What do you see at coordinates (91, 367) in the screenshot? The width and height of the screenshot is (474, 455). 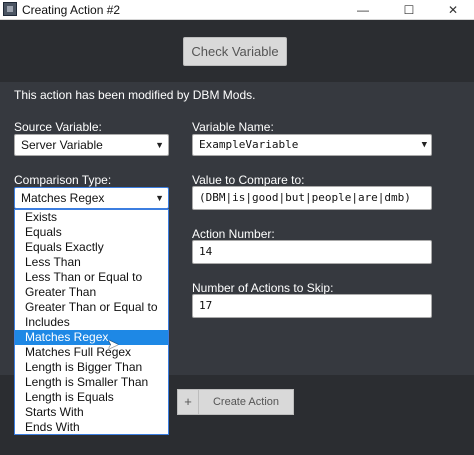 I see `dropdown-option: Length is Bigger Than` at bounding box center [91, 367].